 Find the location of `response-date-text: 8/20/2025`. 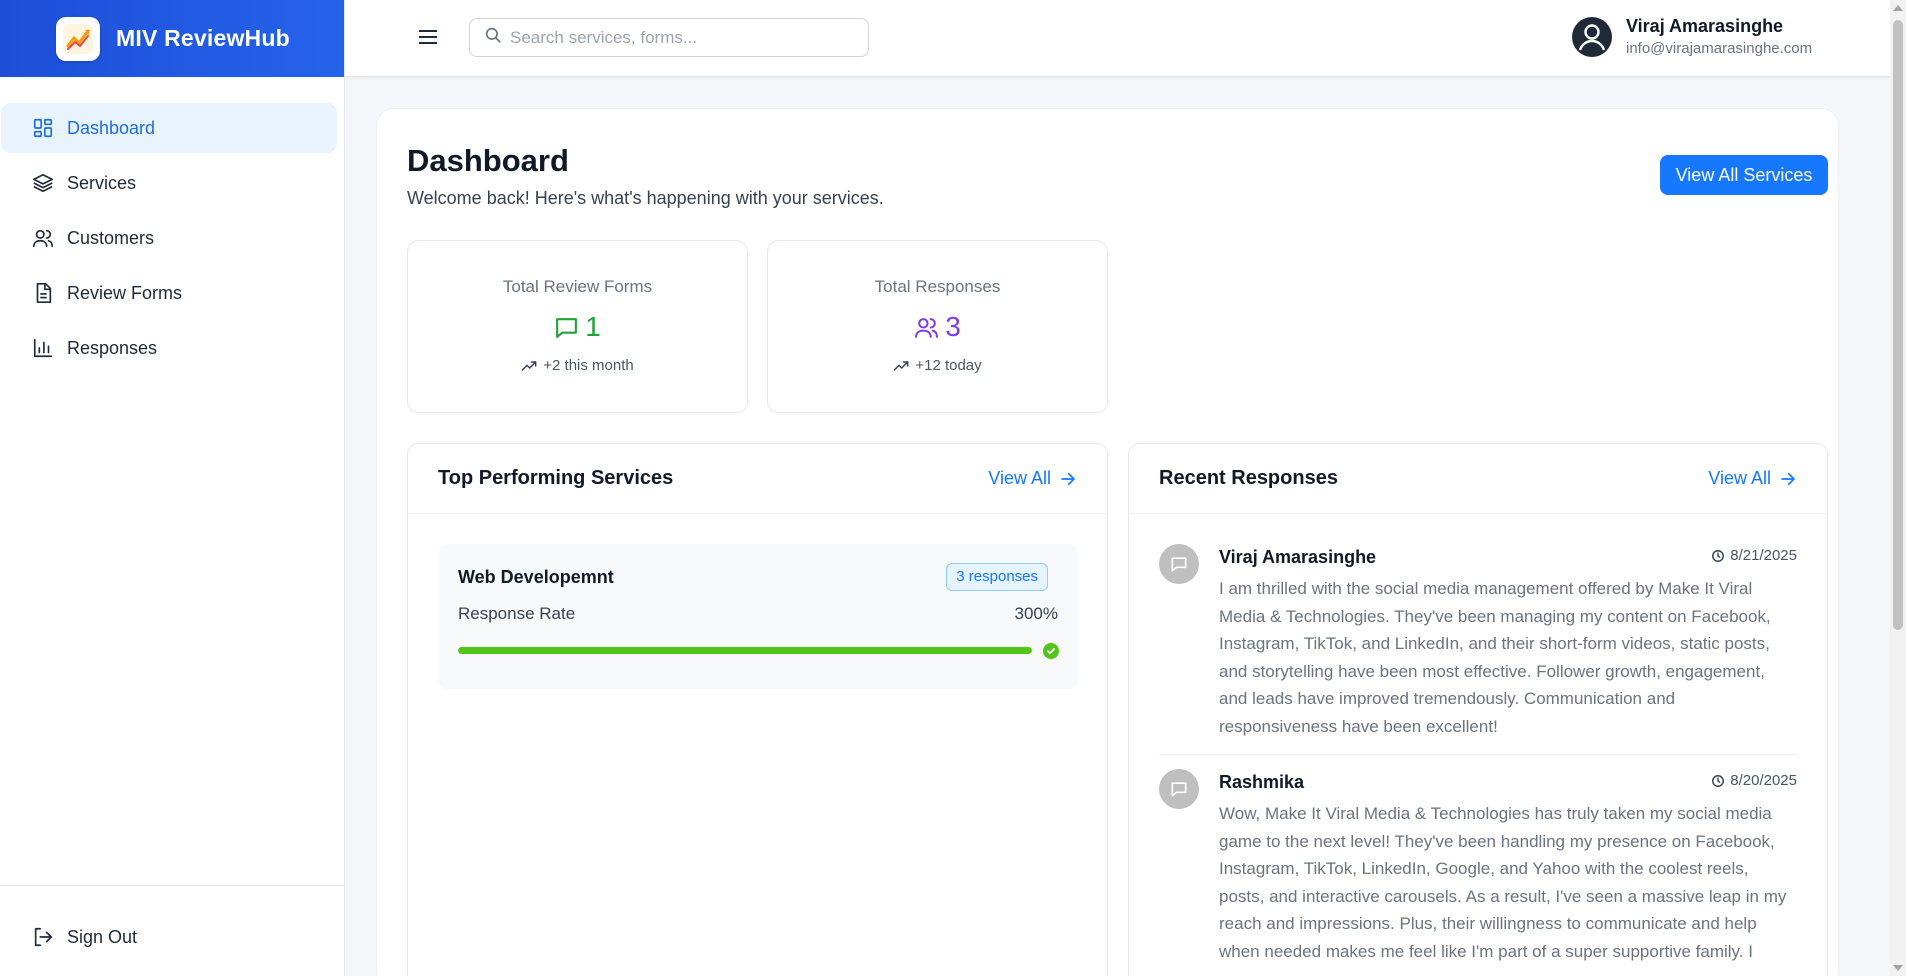

response-date-text: 8/20/2025 is located at coordinates (1763, 780).